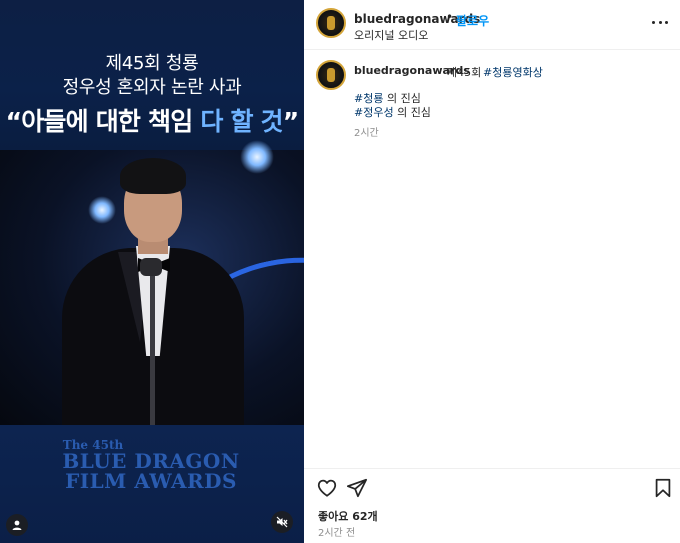 This screenshot has height=543, width=680. What do you see at coordinates (241, 121) in the screenshot?
I see `quote-highlight: 다 할 것` at bounding box center [241, 121].